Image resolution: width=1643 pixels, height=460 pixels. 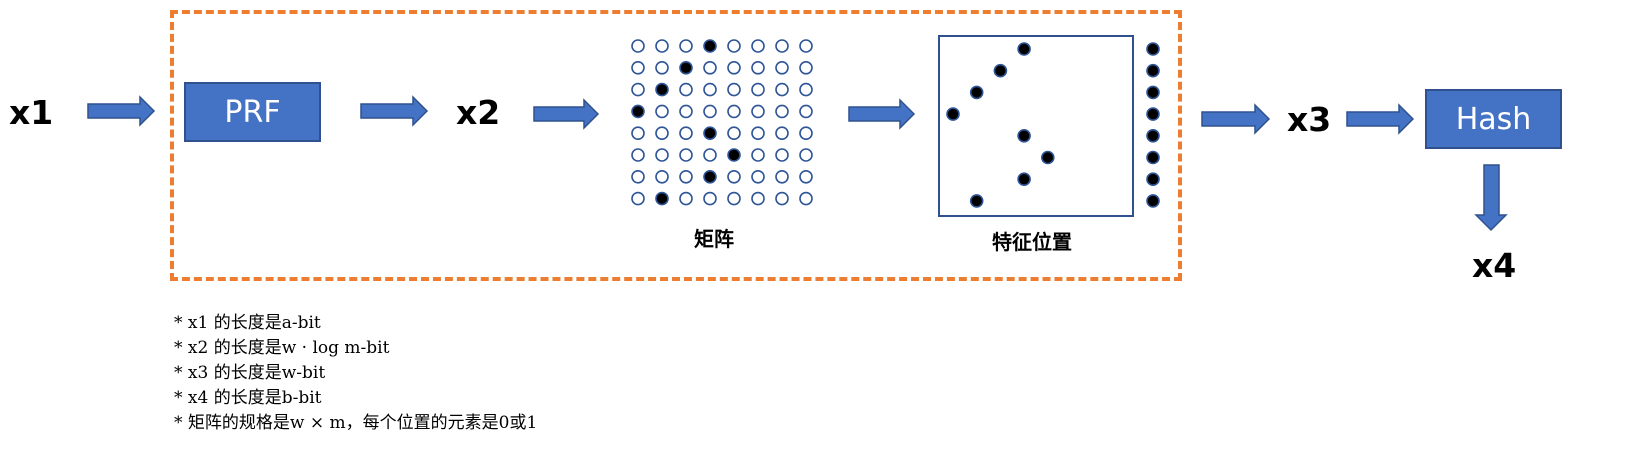 What do you see at coordinates (247, 323) in the screenshot?
I see `note-x1-length: * x1 的长度是a-bit` at bounding box center [247, 323].